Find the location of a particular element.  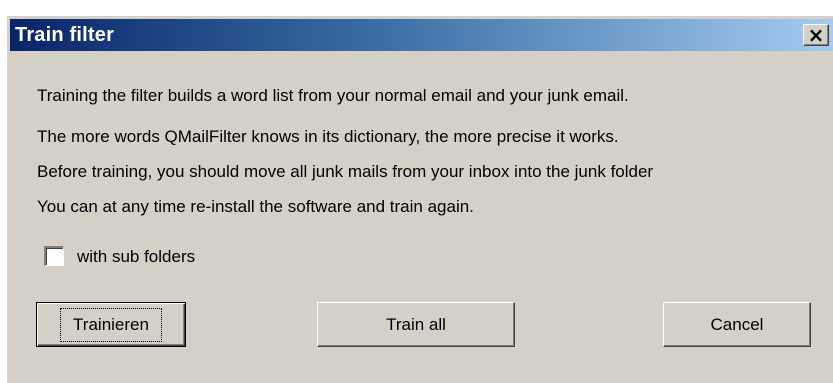

train-all-button: Train all is located at coordinates (416, 324).